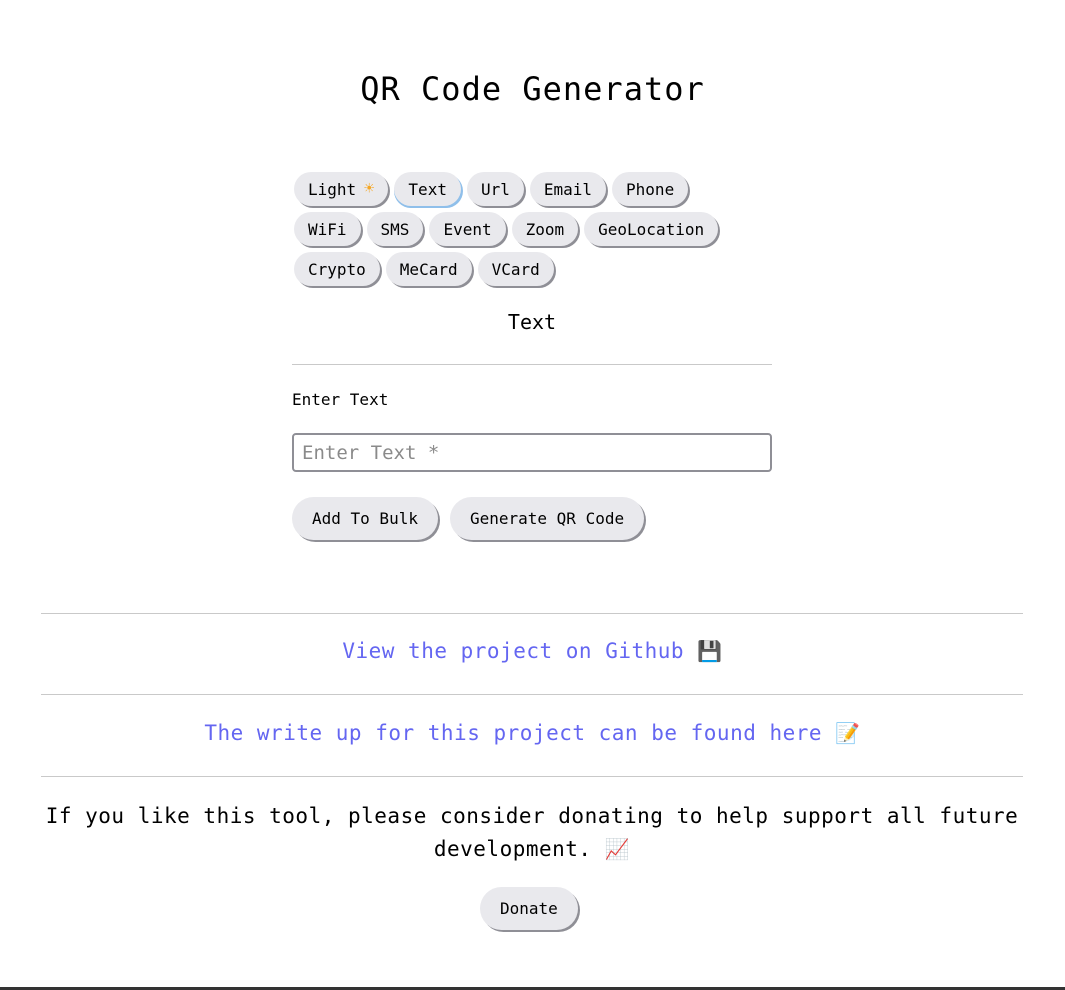  I want to click on tab-event: Event, so click(467, 229).